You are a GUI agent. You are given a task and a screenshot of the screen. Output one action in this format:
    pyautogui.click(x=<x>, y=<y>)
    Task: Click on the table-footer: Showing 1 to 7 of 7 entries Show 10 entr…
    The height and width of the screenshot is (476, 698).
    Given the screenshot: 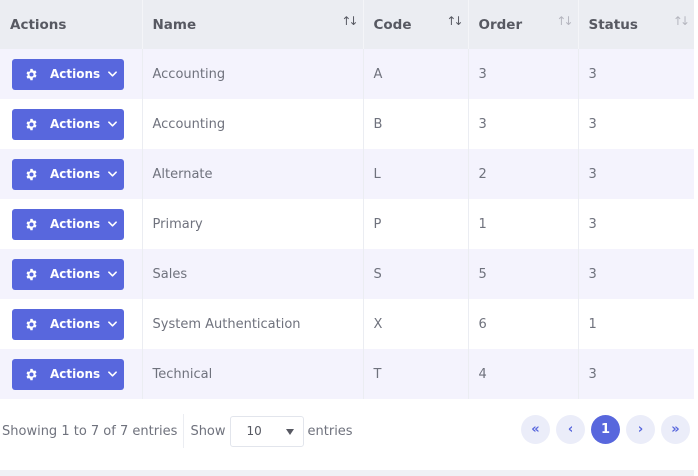 What is the action you would take?
    pyautogui.click(x=347, y=431)
    